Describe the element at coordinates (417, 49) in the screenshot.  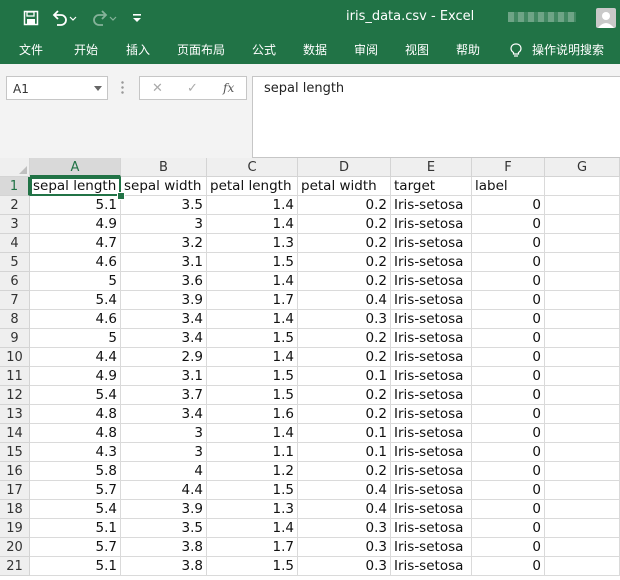
I see `tab-view: 视图` at that location.